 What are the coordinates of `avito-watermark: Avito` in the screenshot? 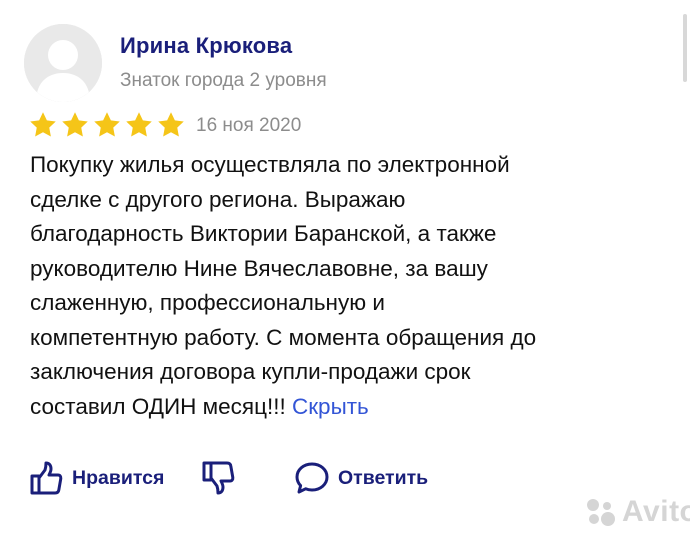 It's located at (637, 512).